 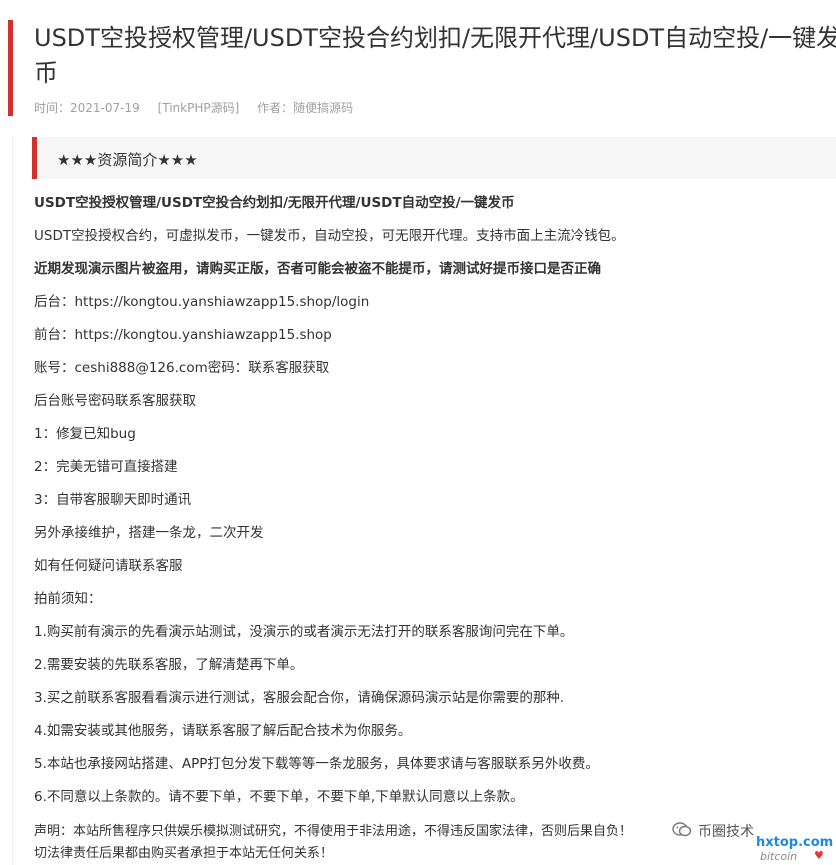 What do you see at coordinates (68, 599) in the screenshot?
I see `paragraph-13: 拍前须知：` at bounding box center [68, 599].